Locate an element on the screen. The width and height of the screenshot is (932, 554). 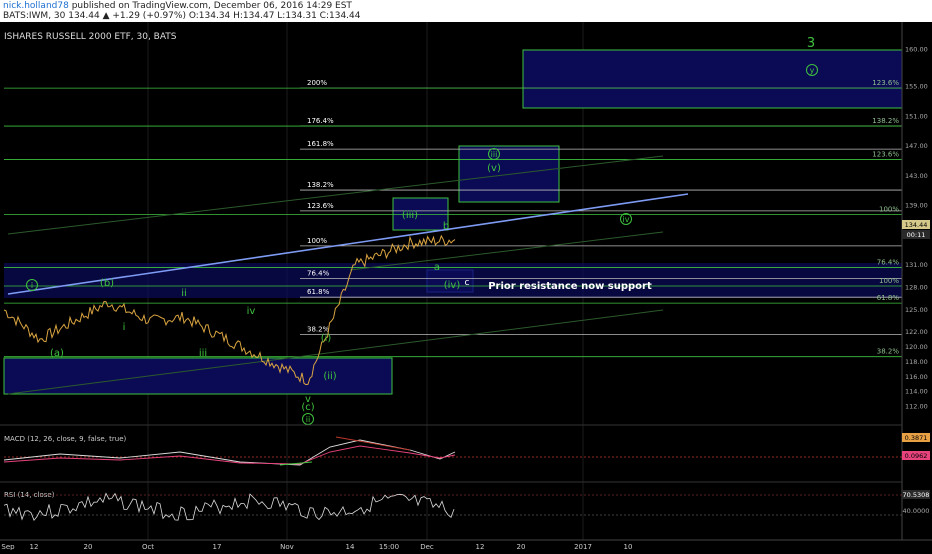
svg-text: ii is located at coordinates (308, 419).